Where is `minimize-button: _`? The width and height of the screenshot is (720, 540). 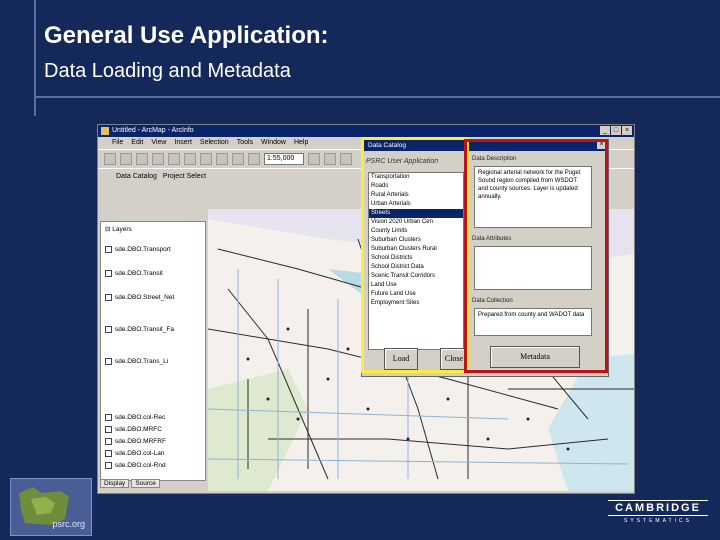
minimize-button: _ is located at coordinates (605, 130).